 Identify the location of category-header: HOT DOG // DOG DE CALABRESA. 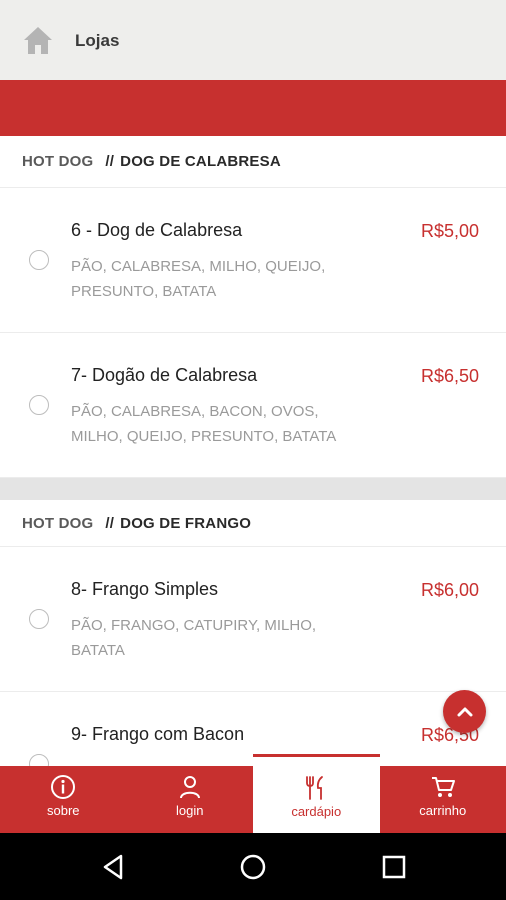
(253, 162).